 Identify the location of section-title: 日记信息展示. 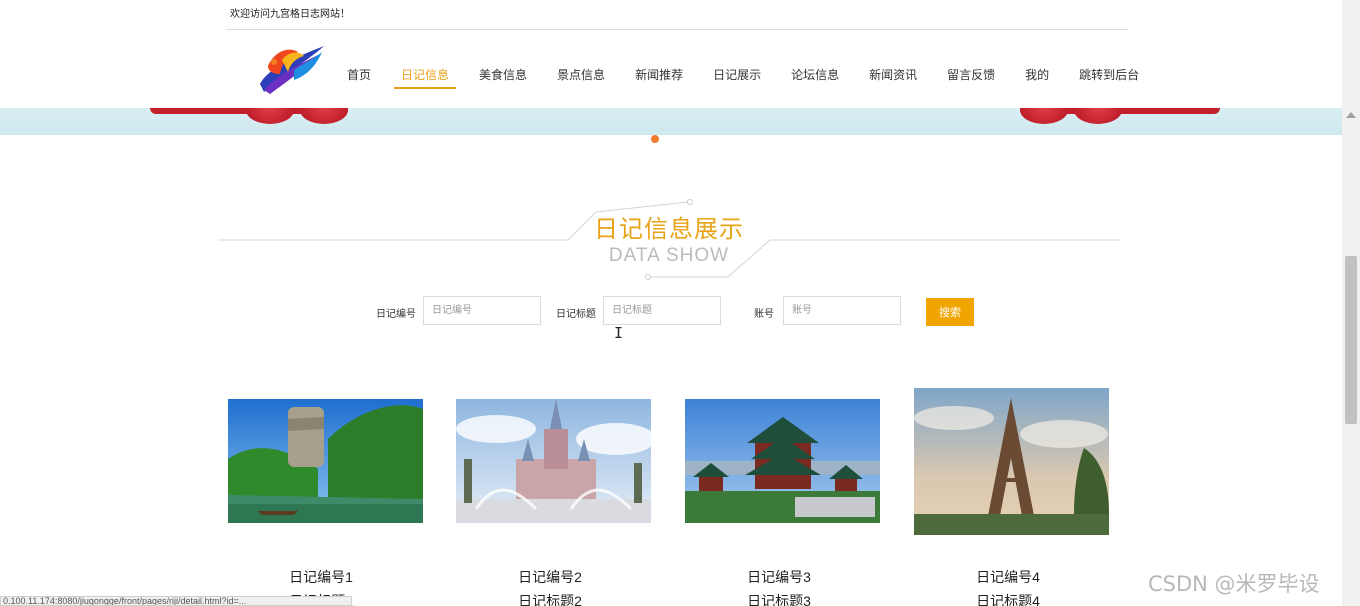
(669, 229).